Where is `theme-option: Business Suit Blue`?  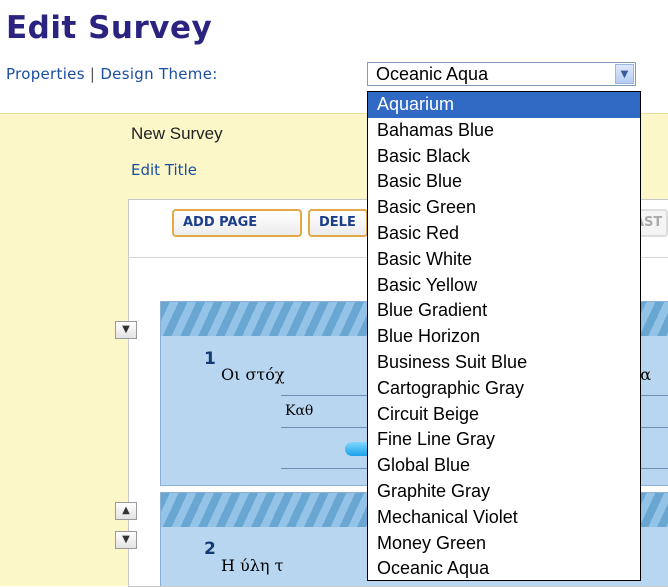 theme-option: Business Suit Blue is located at coordinates (504, 363).